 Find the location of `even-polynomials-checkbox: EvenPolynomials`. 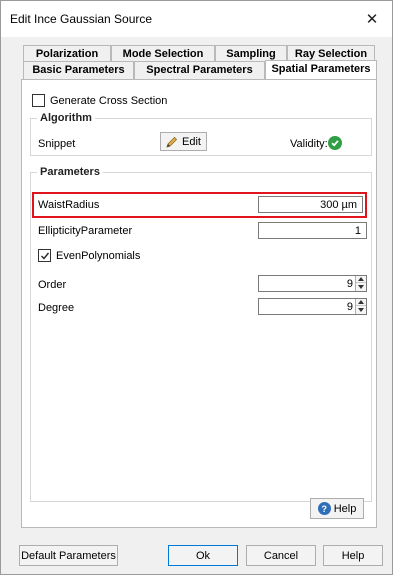

even-polynomials-checkbox: EvenPolynomials is located at coordinates (89, 255).